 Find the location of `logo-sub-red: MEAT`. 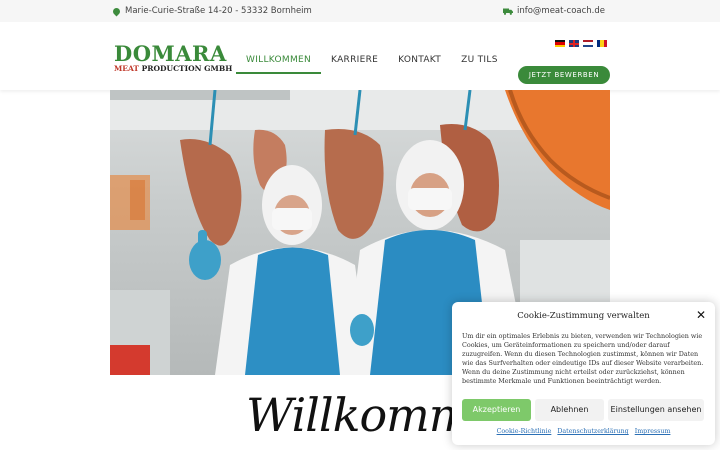

logo-sub-red: MEAT is located at coordinates (127, 68).